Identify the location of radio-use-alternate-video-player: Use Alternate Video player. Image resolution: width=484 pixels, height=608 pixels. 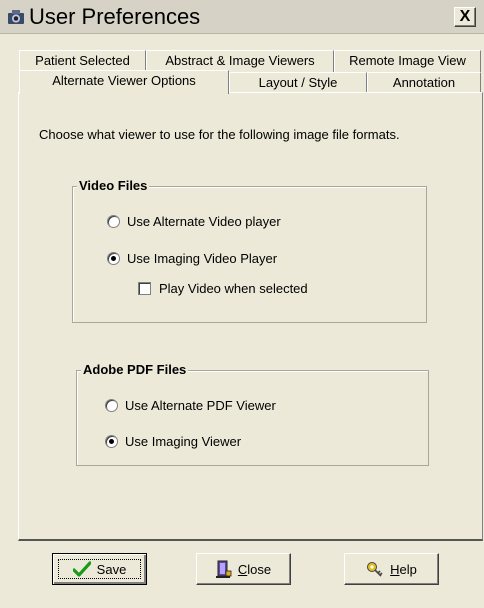
(194, 222).